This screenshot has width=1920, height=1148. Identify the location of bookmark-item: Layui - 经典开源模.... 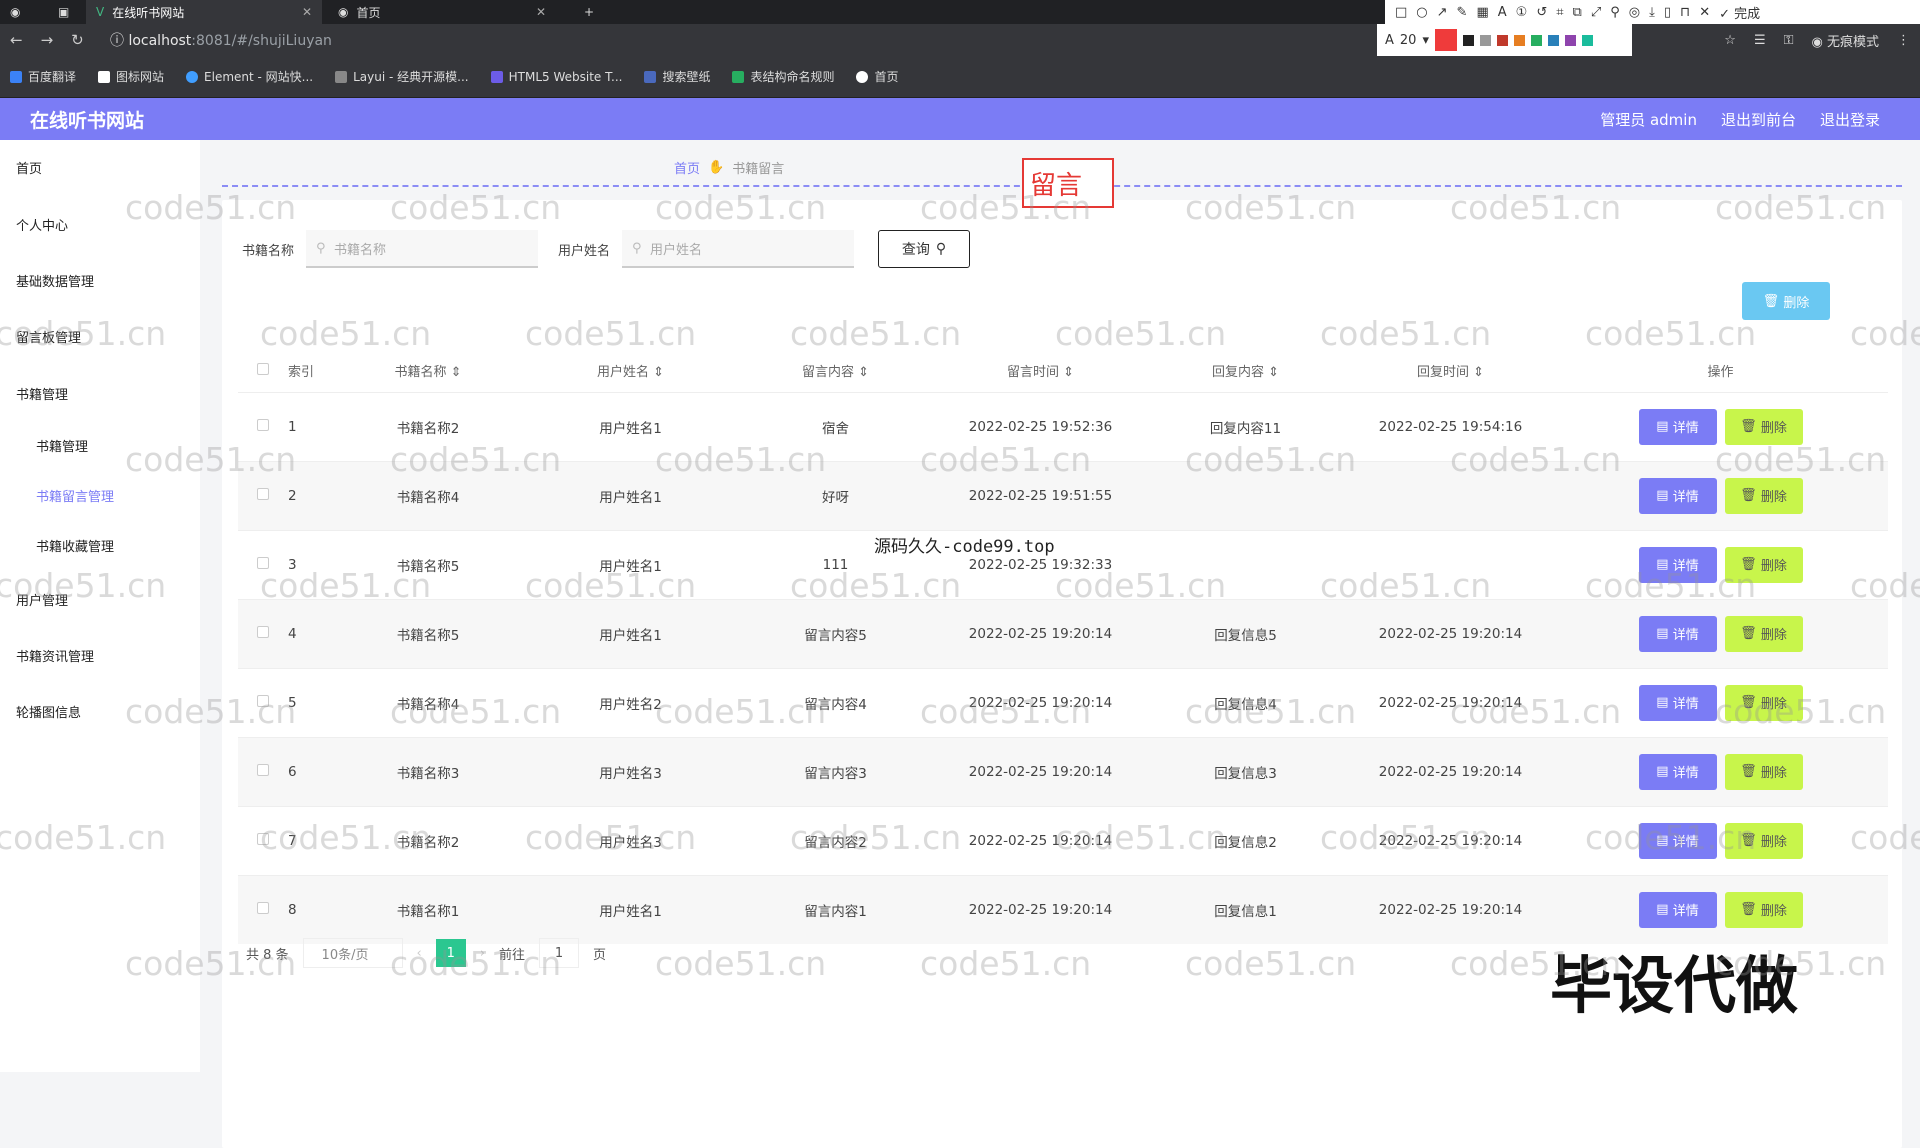
(402, 76).